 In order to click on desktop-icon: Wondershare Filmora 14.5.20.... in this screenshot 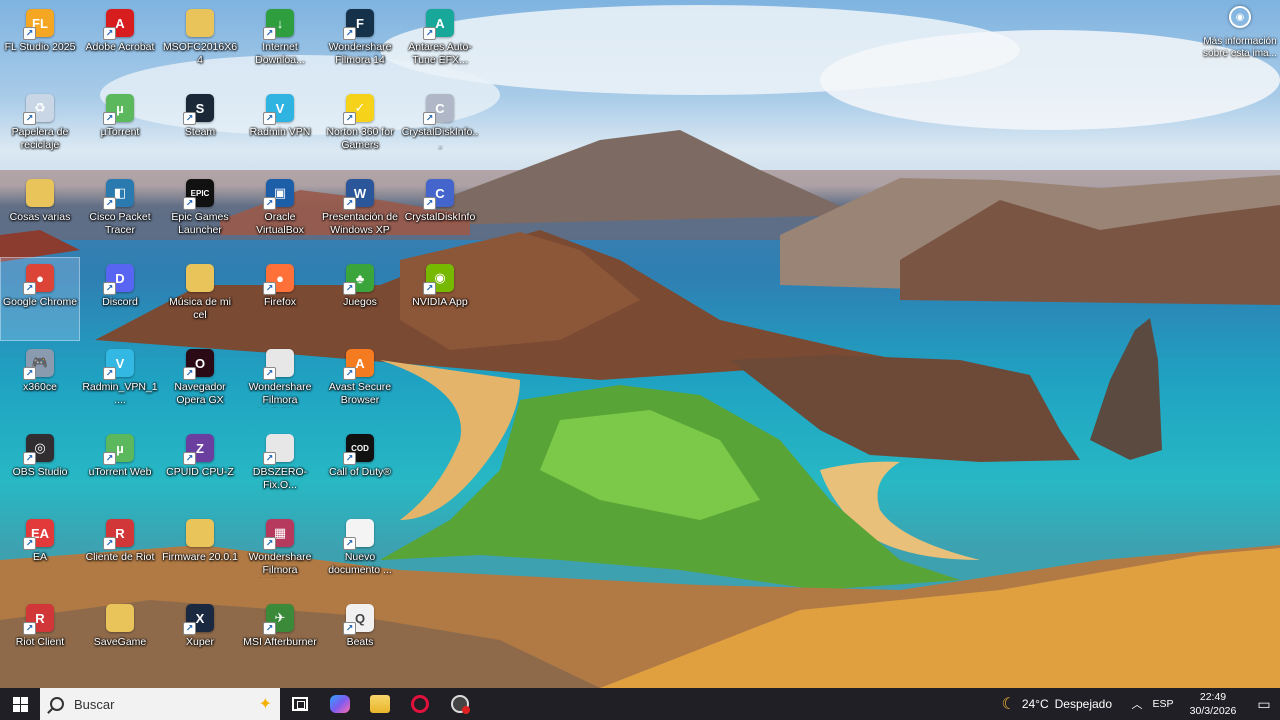, I will do `click(280, 384)`.